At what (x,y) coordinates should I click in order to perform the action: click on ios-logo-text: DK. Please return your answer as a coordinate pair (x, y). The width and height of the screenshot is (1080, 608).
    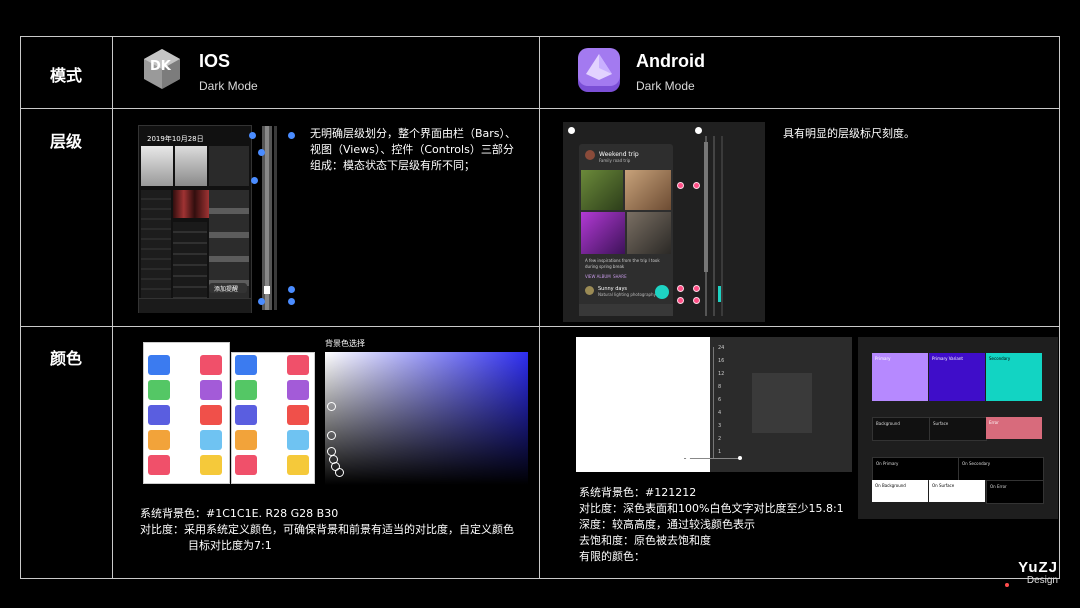
    Looking at the image, I should click on (160, 66).